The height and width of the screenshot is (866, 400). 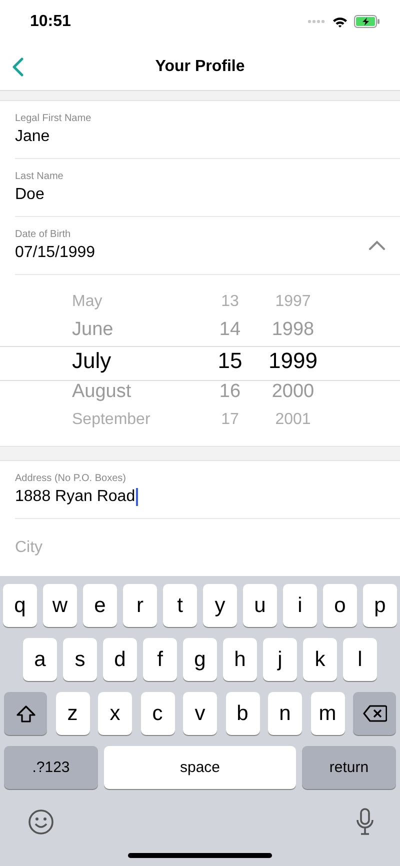 What do you see at coordinates (230, 361) in the screenshot?
I see `picker-option: 15` at bounding box center [230, 361].